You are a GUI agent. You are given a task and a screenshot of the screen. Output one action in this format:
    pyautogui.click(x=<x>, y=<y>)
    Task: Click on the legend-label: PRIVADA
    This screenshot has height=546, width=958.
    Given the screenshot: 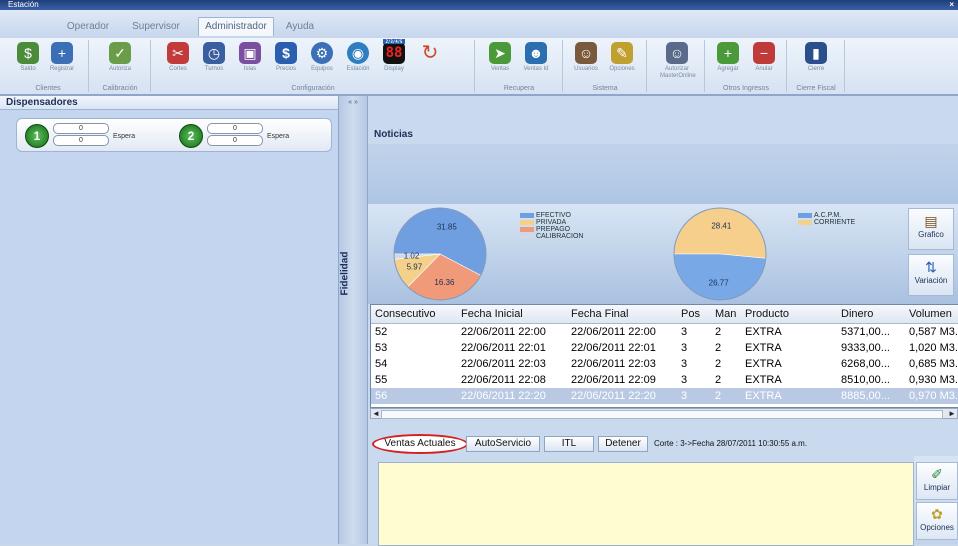 What is the action you would take?
    pyautogui.click(x=551, y=222)
    